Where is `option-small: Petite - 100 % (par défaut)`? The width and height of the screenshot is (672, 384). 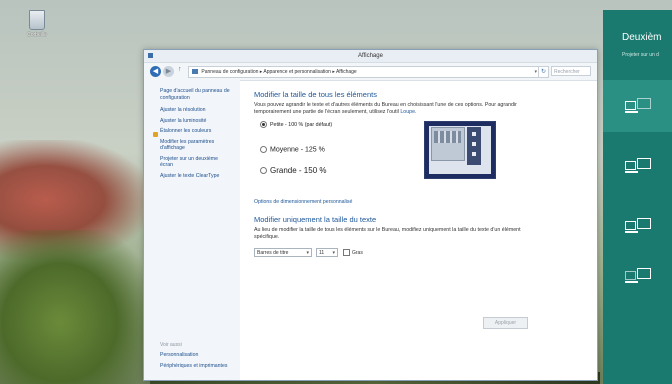
option-small: Petite - 100 % (par défaut) is located at coordinates (296, 124).